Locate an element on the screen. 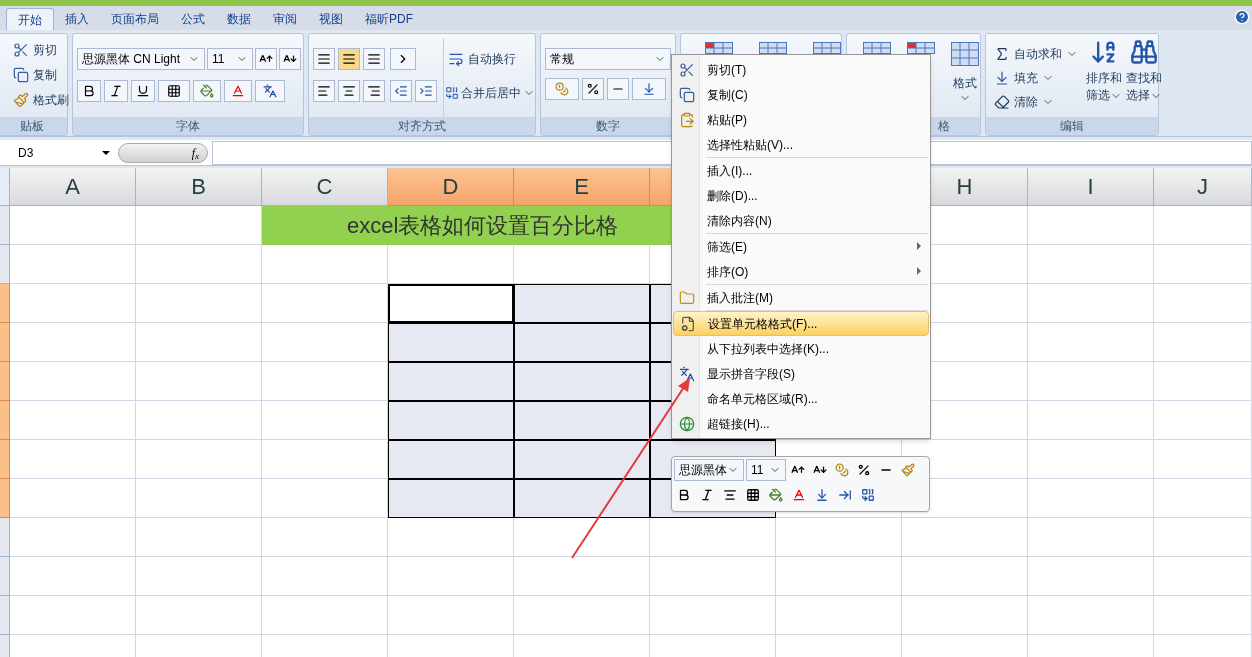 The width and height of the screenshot is (1252, 657). find-select-button: 查找和 选择 is located at coordinates (1144, 77).